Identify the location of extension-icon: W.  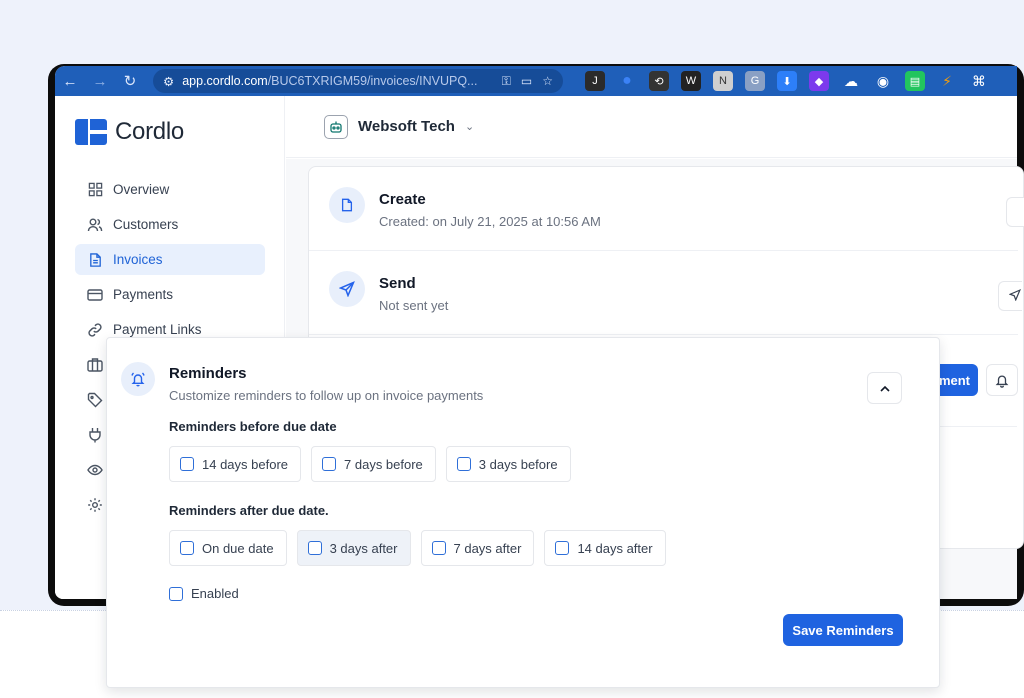
(691, 81).